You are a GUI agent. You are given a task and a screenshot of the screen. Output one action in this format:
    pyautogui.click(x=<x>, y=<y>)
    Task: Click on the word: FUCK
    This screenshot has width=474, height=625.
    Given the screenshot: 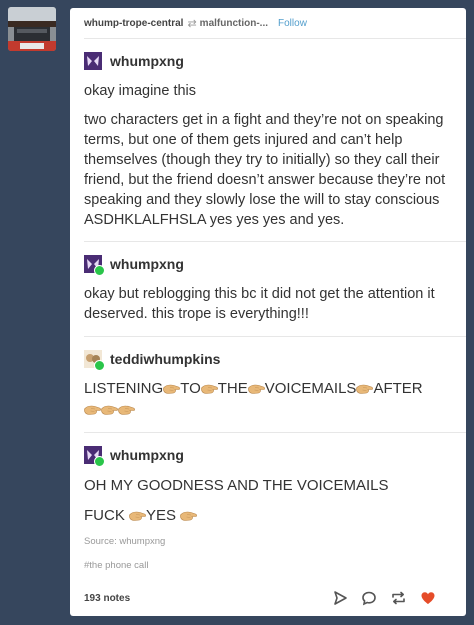 What is the action you would take?
    pyautogui.click(x=104, y=515)
    